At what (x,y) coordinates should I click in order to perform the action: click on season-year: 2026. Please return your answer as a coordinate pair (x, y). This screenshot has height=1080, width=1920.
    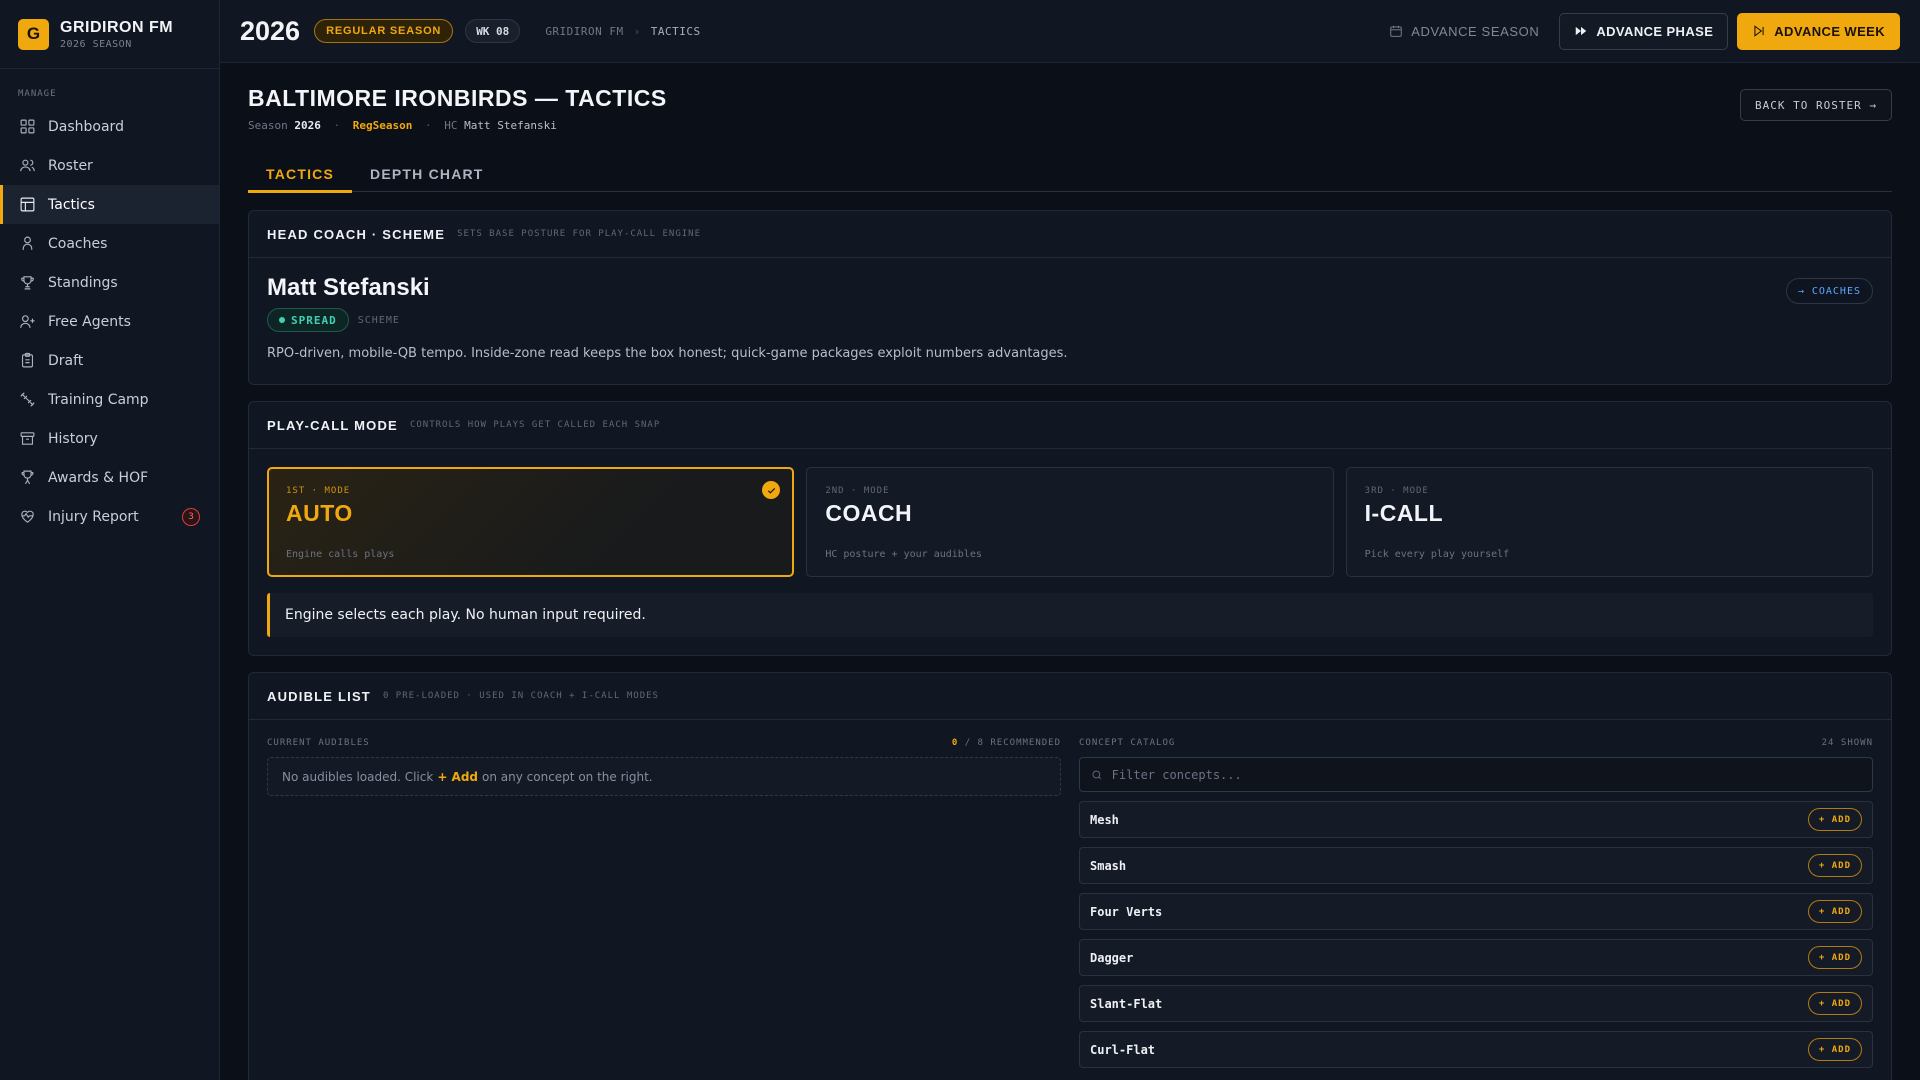
    Looking at the image, I should click on (270, 30).